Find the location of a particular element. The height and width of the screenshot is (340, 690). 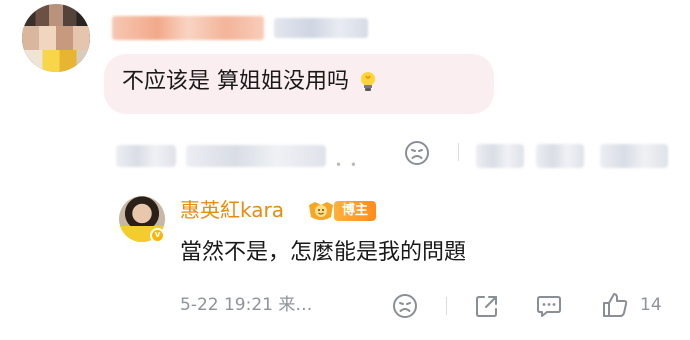

share-icon is located at coordinates (487, 306).